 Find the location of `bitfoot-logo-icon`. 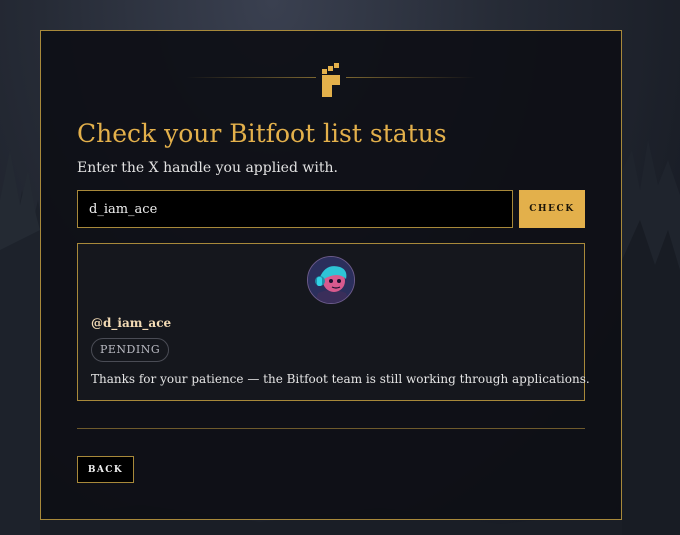

bitfoot-logo-icon is located at coordinates (331, 80).